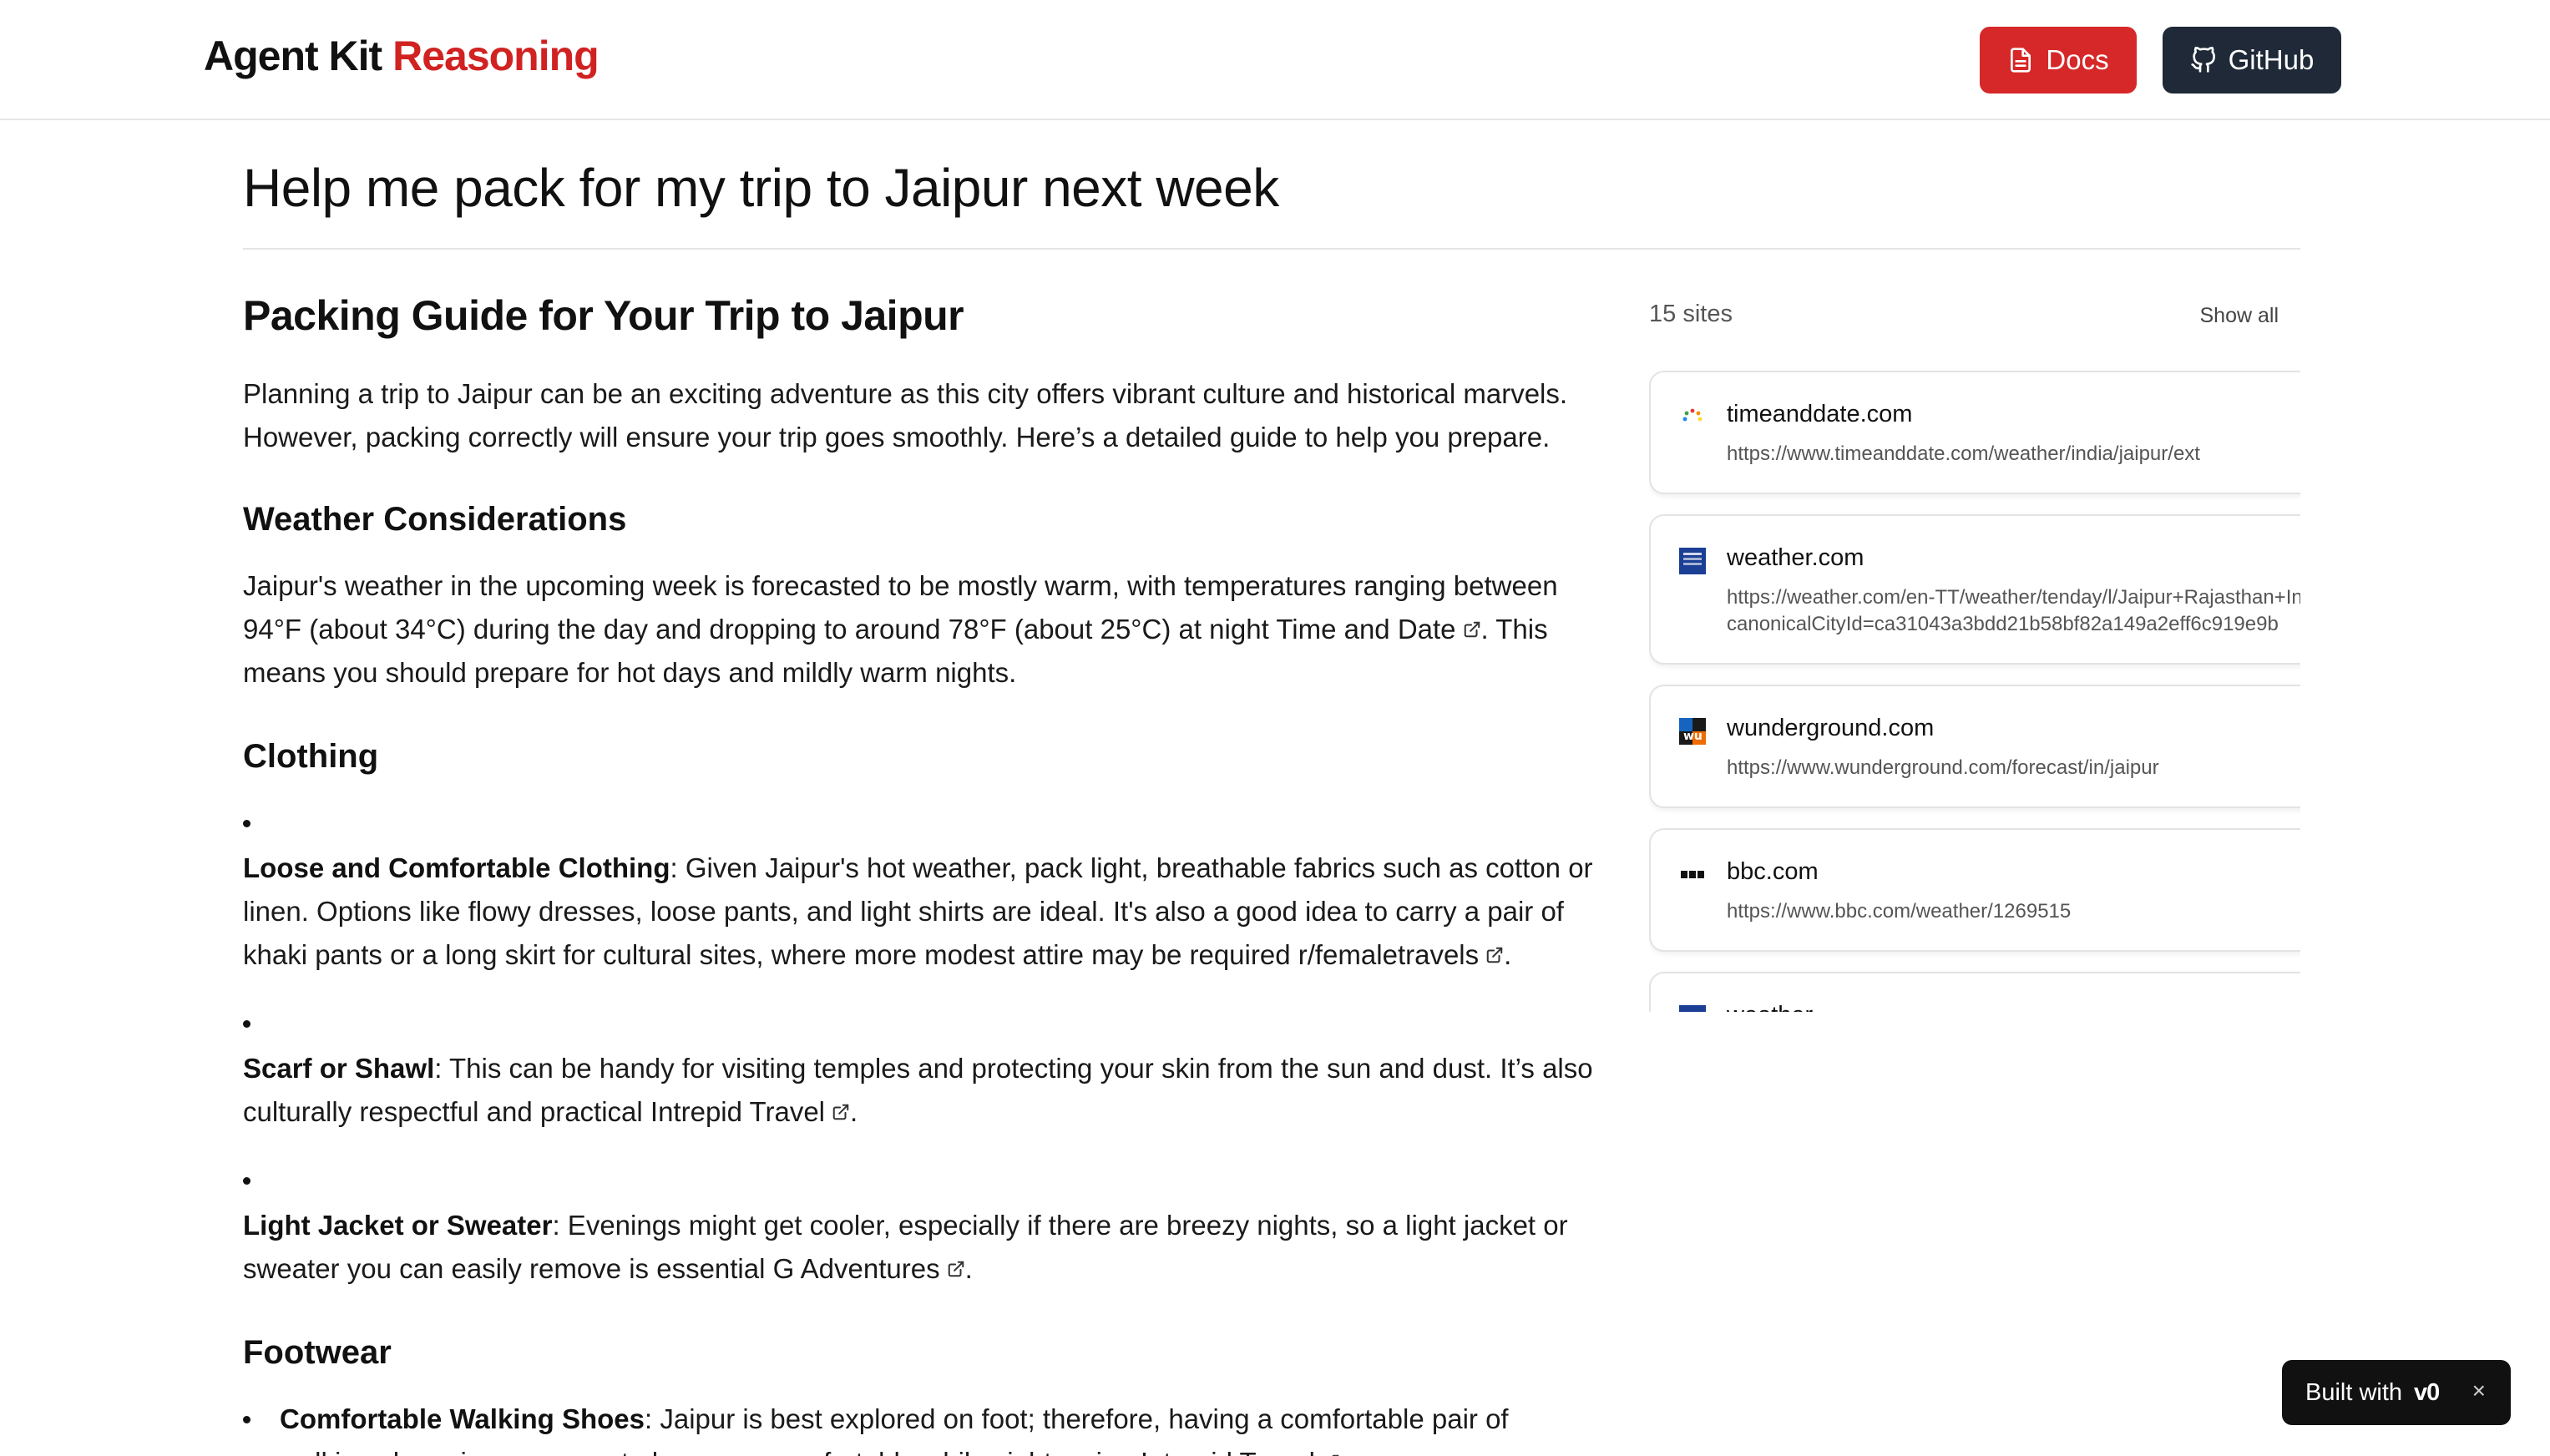 This screenshot has width=2550, height=1456. What do you see at coordinates (496, 56) in the screenshot?
I see `brand-accent: Reasoning` at bounding box center [496, 56].